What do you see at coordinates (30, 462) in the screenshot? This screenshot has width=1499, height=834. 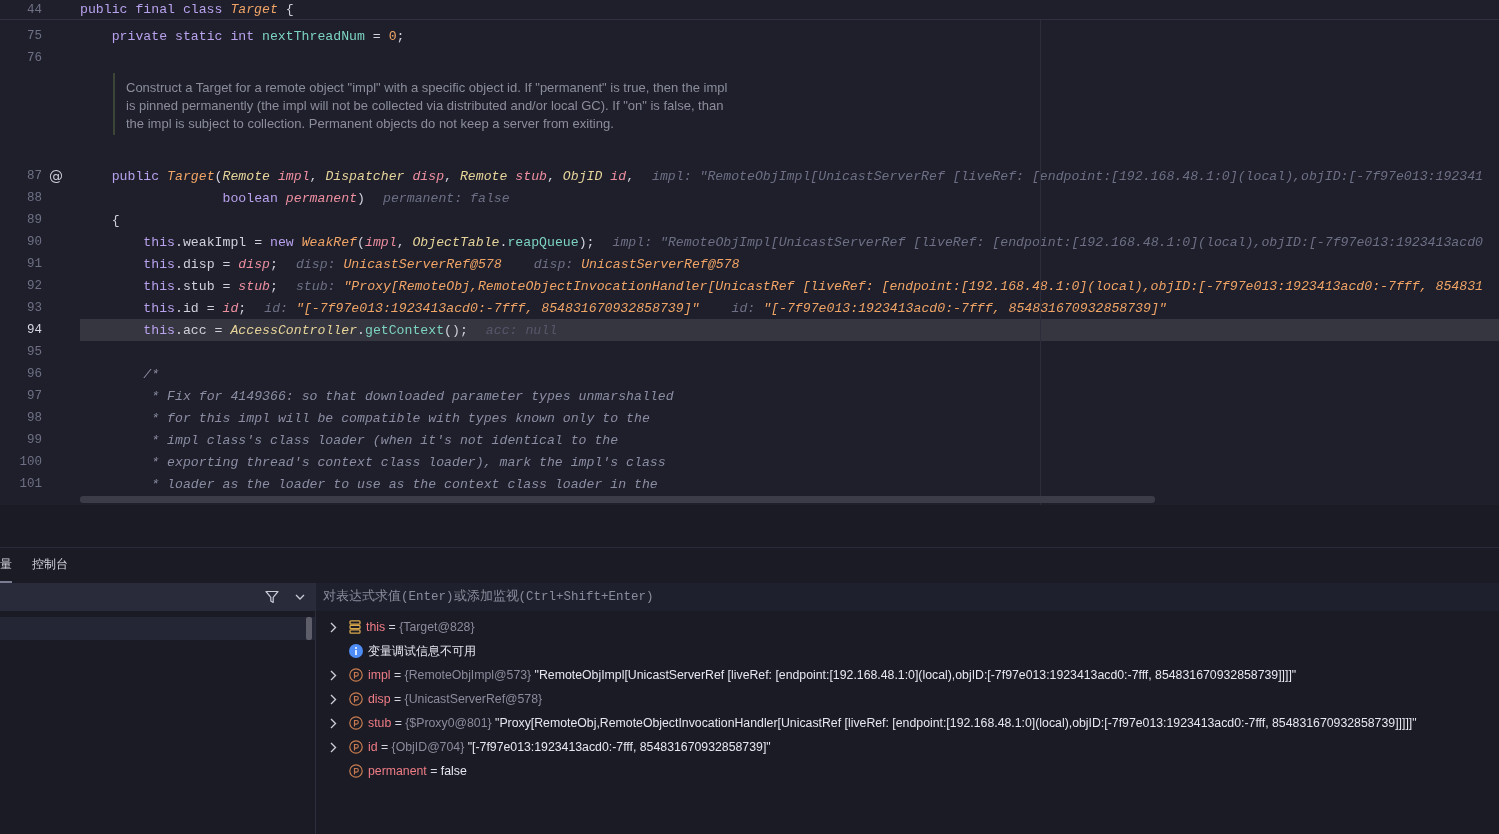 I see `line-number: 100` at bounding box center [30, 462].